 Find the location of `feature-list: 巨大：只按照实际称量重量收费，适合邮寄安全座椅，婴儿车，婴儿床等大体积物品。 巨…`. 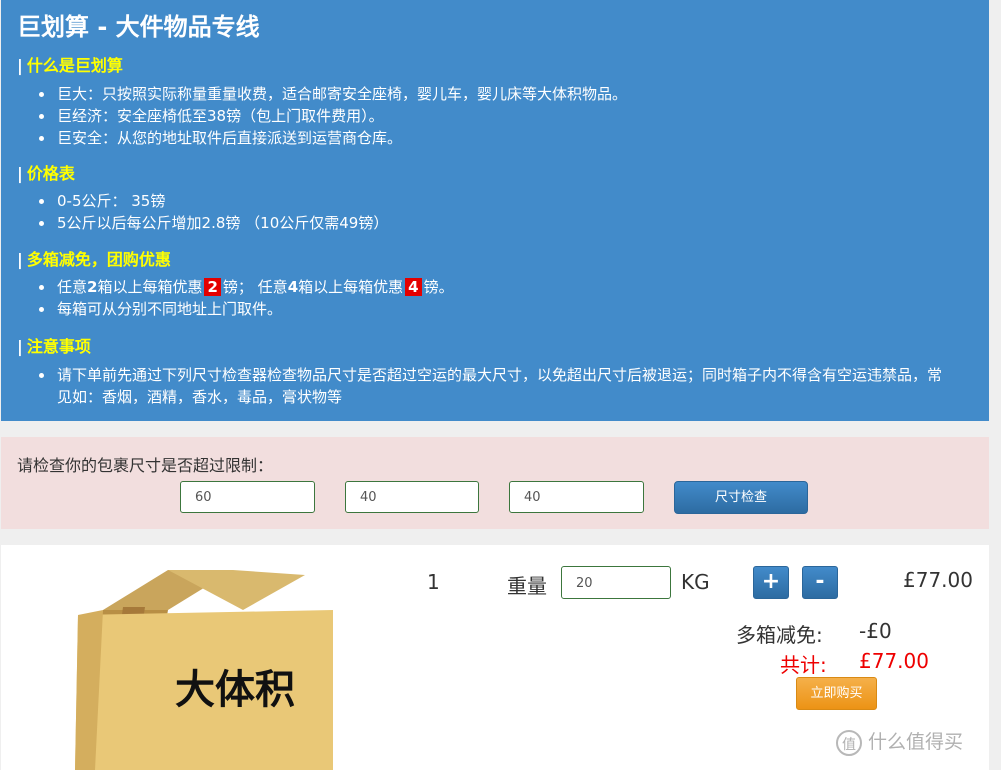

feature-list: 巨大：只按照实际称量重量收费，适合邮寄安全座椅，婴儿车，婴儿床等大体积物品。 巨… is located at coordinates (333, 116).